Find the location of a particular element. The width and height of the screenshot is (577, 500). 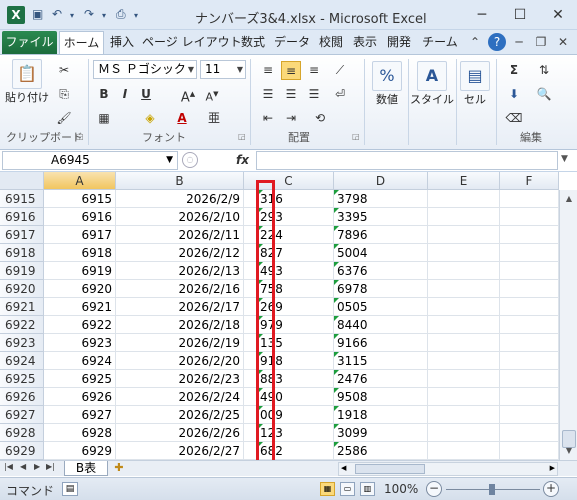

zoom-level: 100% is located at coordinates (401, 489).